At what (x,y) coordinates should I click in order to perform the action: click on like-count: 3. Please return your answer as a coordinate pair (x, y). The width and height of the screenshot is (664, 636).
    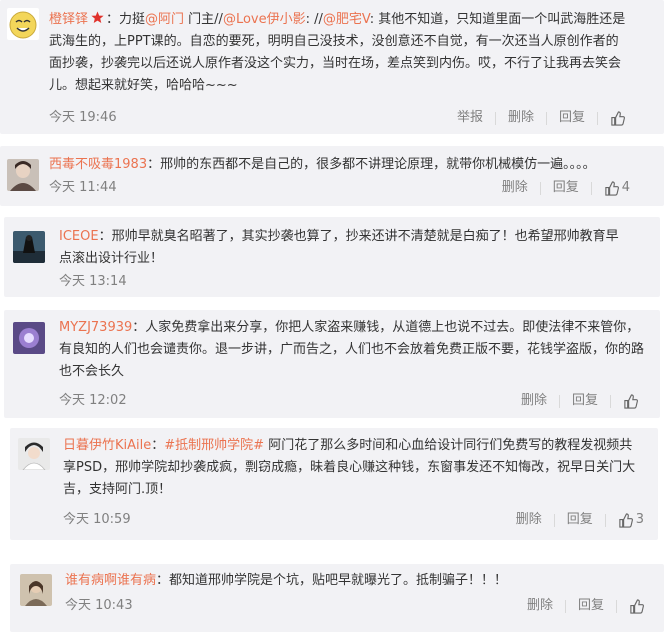
    Looking at the image, I should click on (639, 519).